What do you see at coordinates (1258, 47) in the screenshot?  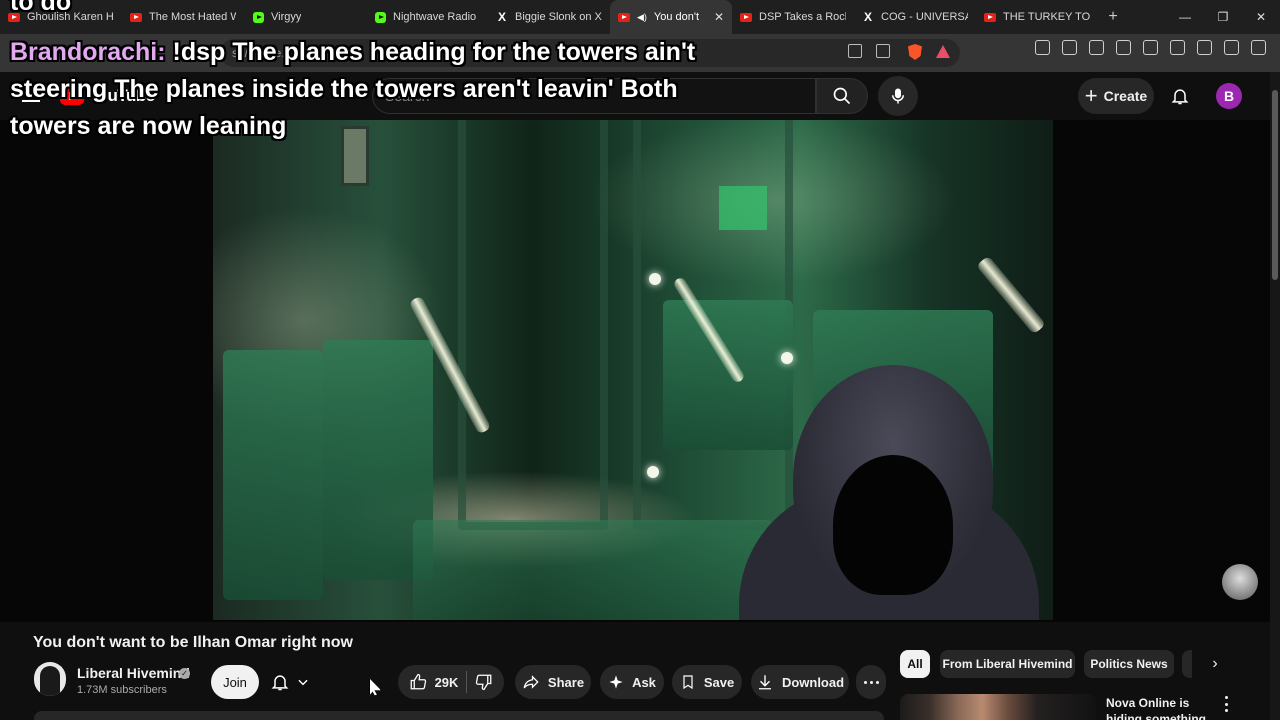 I see `menu-icon` at bounding box center [1258, 47].